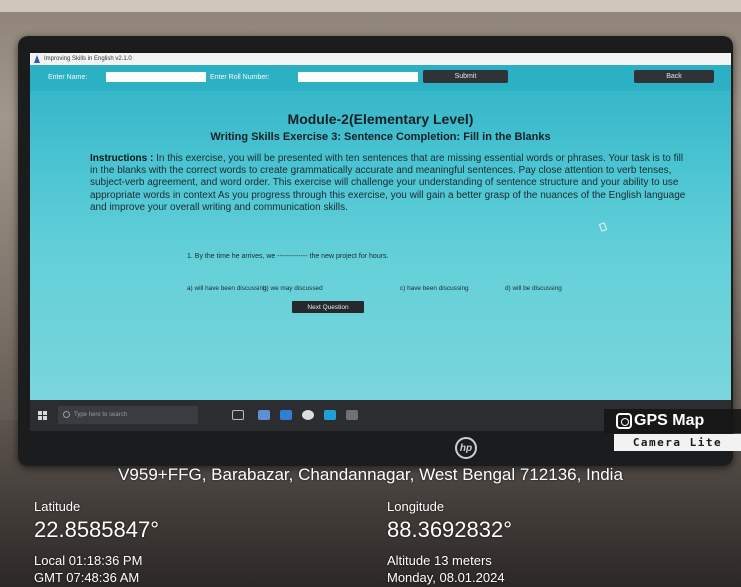  I want to click on option-d: d) will be discussing, so click(533, 288).